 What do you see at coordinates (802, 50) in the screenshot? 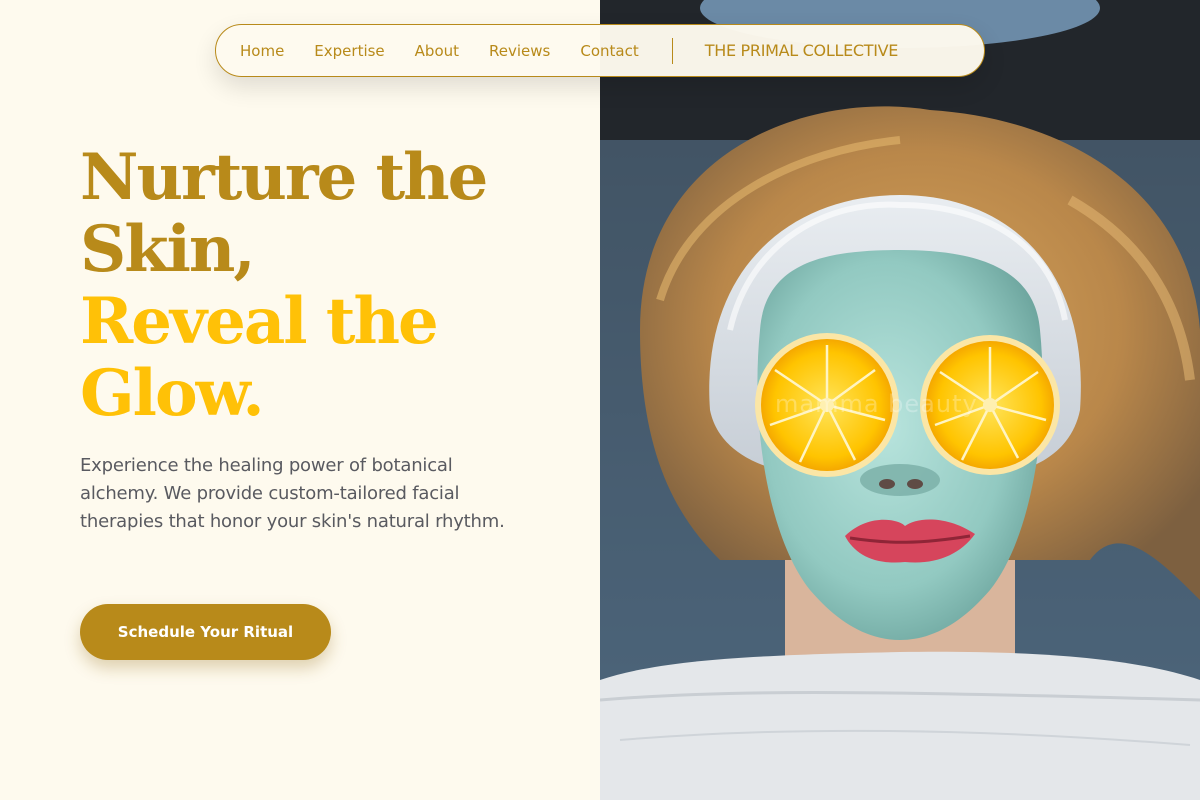
I see `brand-logo-text: THE PRIMAL COLLECTIVE` at bounding box center [802, 50].